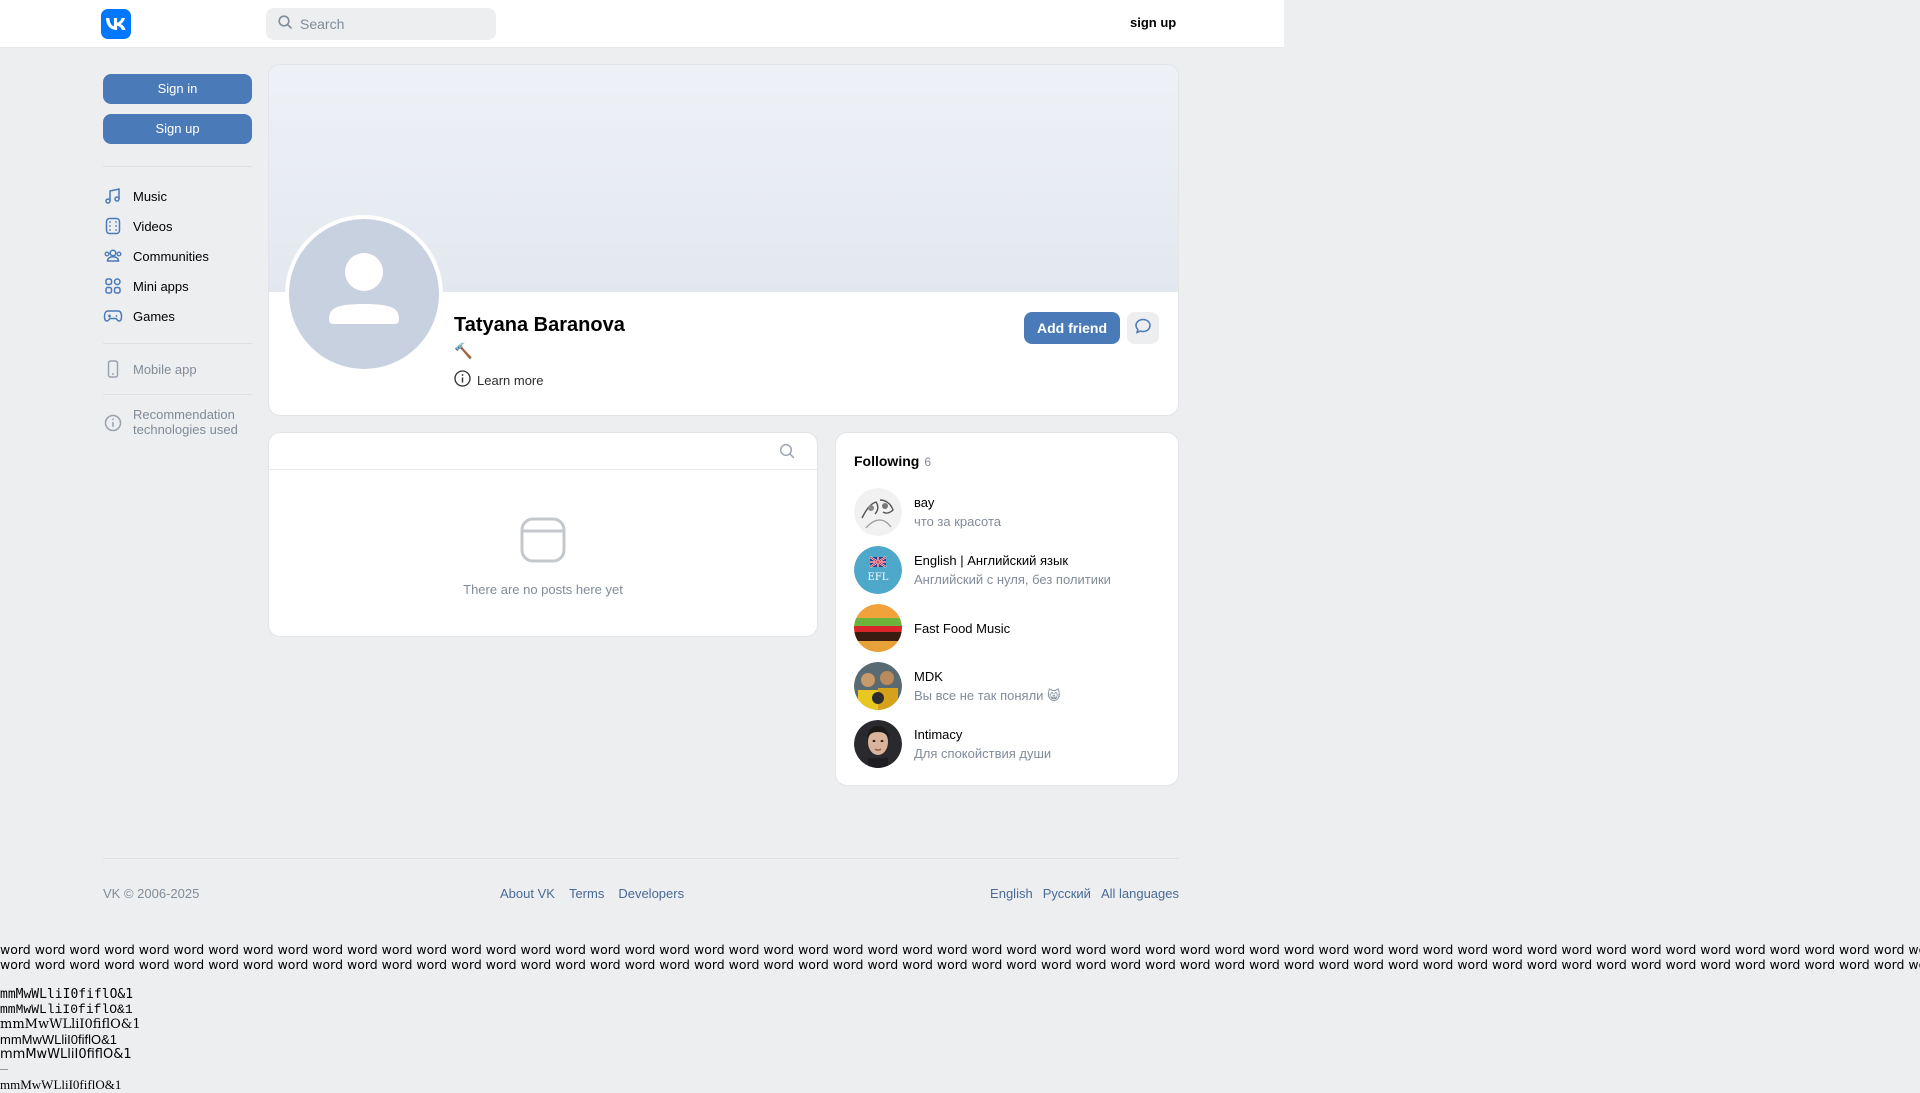  I want to click on sidebar-item-mini-apps: Mini apps, so click(177, 286).